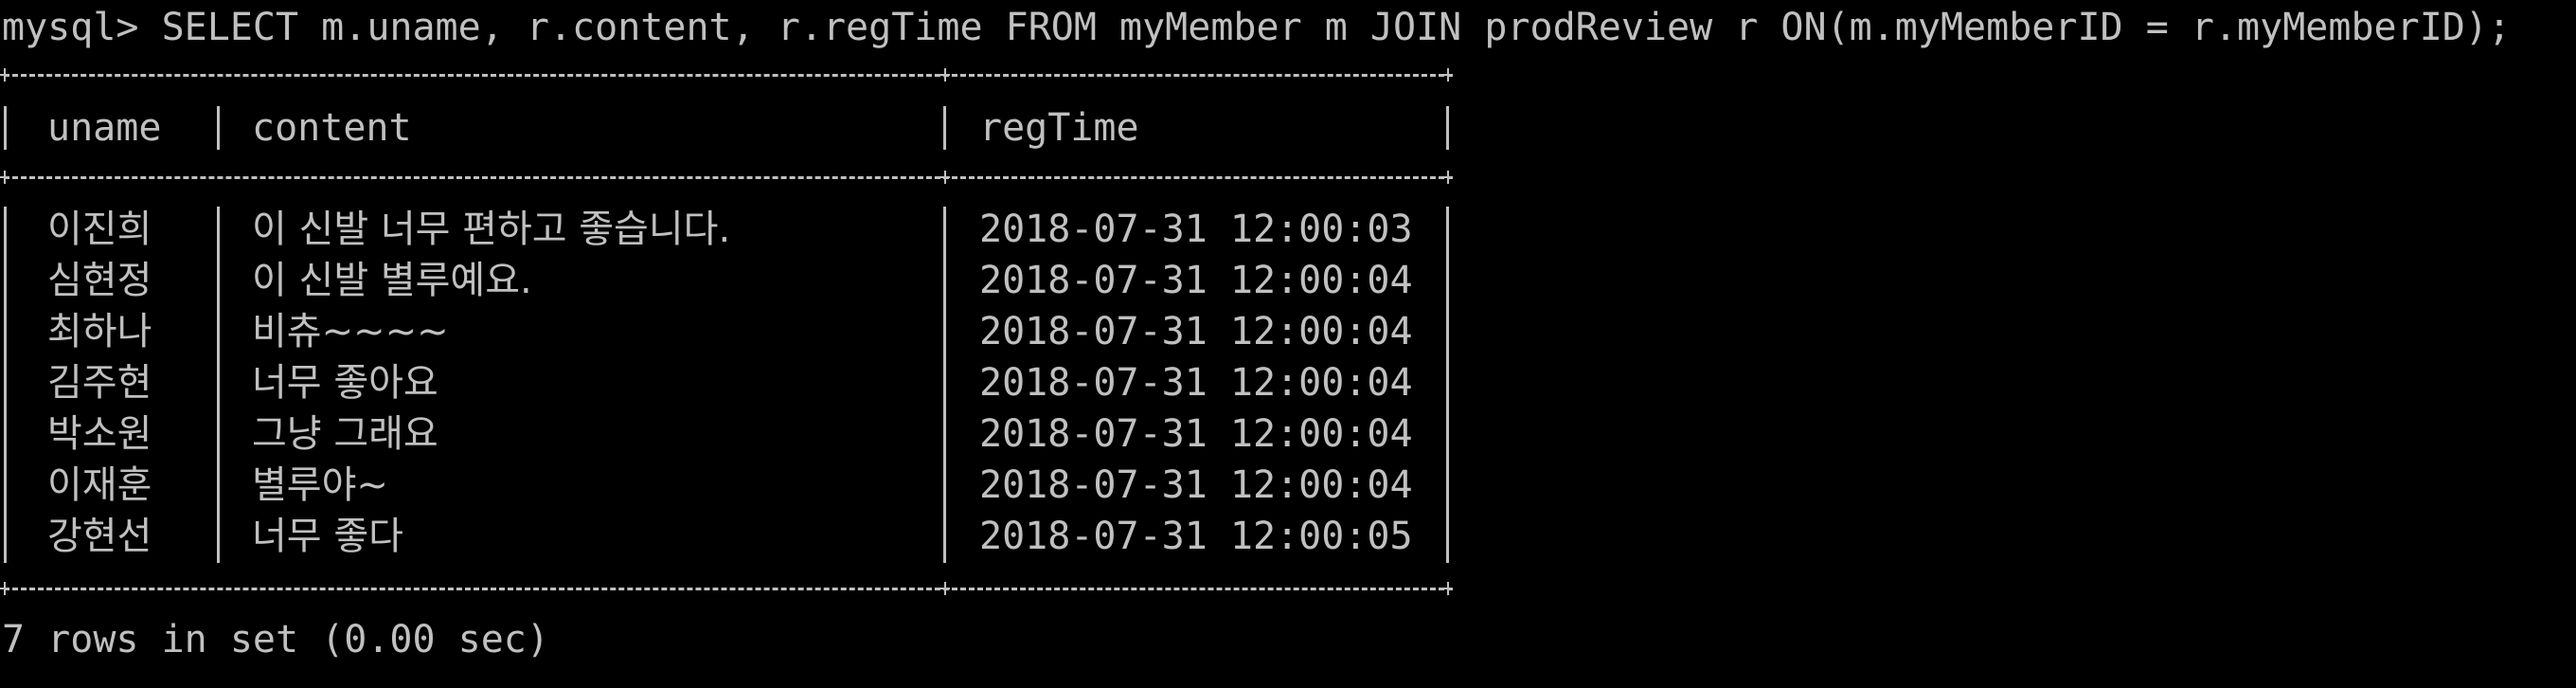 The height and width of the screenshot is (688, 2576). Describe the element at coordinates (728, 178) in the screenshot. I see `table-border-header` at that location.